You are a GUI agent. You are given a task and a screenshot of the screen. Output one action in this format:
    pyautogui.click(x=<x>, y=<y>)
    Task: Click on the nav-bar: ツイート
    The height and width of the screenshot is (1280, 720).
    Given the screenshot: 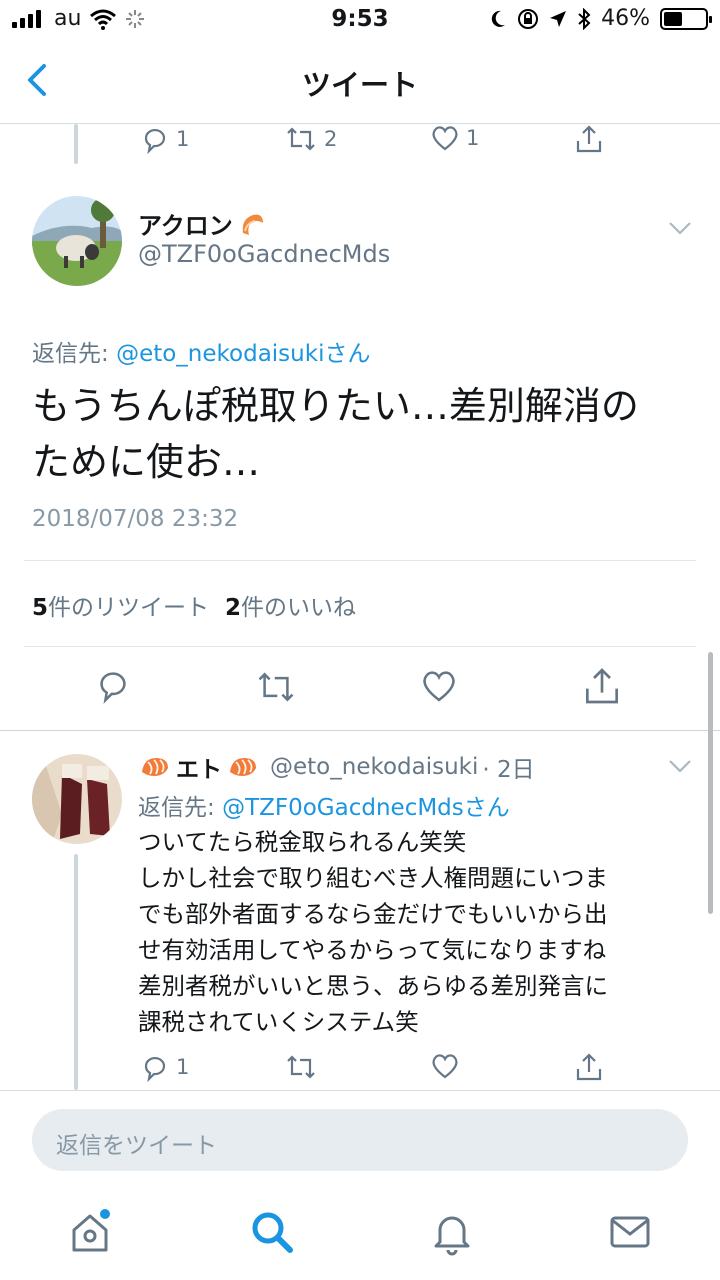 What is the action you would take?
    pyautogui.click(x=360, y=82)
    